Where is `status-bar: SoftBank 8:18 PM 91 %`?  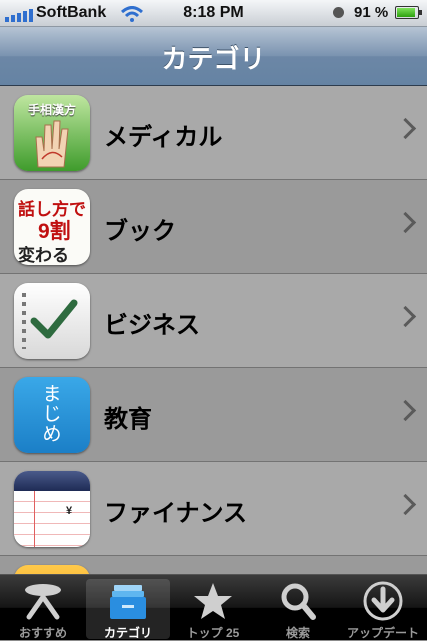 status-bar: SoftBank 8:18 PM 91 % is located at coordinates (213, 13).